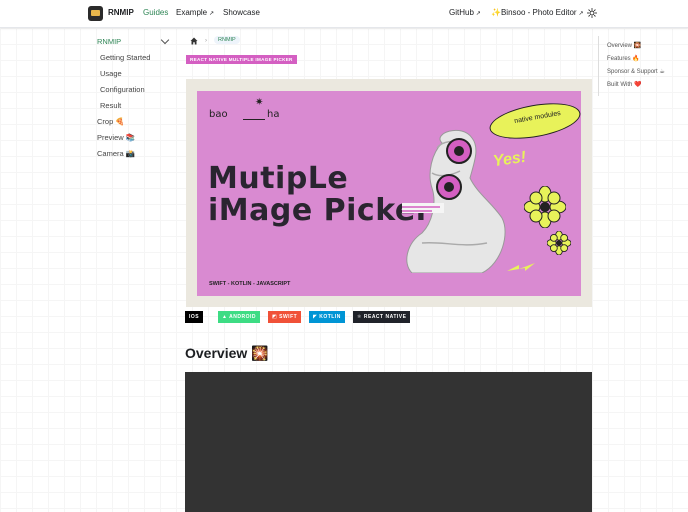  Describe the element at coordinates (227, 353) in the screenshot. I see `overview-heading: Overview 🎇` at that location.